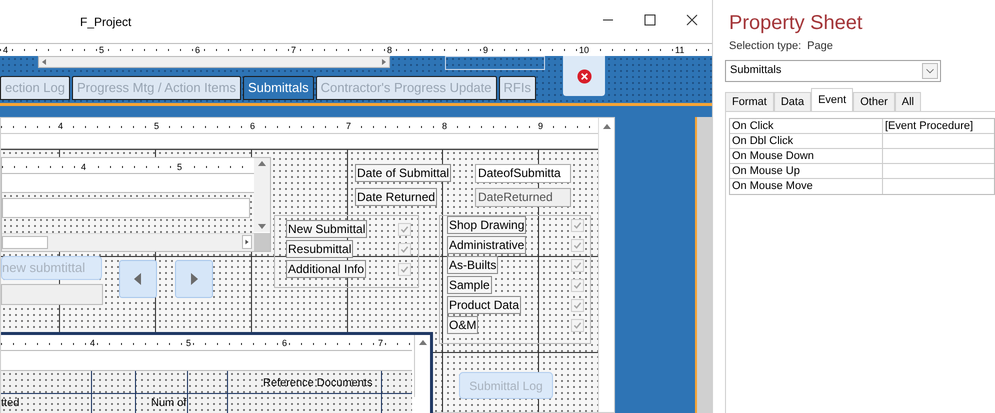  Describe the element at coordinates (278, 88) in the screenshot. I see `form-tab: Submittals` at that location.